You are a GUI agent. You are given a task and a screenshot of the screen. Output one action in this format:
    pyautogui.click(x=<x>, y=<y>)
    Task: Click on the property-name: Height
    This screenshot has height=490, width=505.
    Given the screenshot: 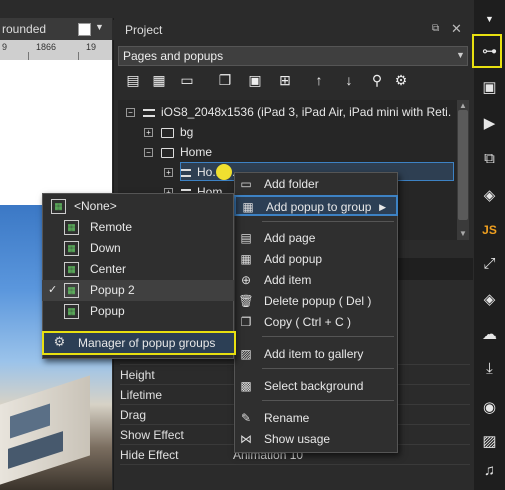 What is the action you would take?
    pyautogui.click(x=137, y=375)
    